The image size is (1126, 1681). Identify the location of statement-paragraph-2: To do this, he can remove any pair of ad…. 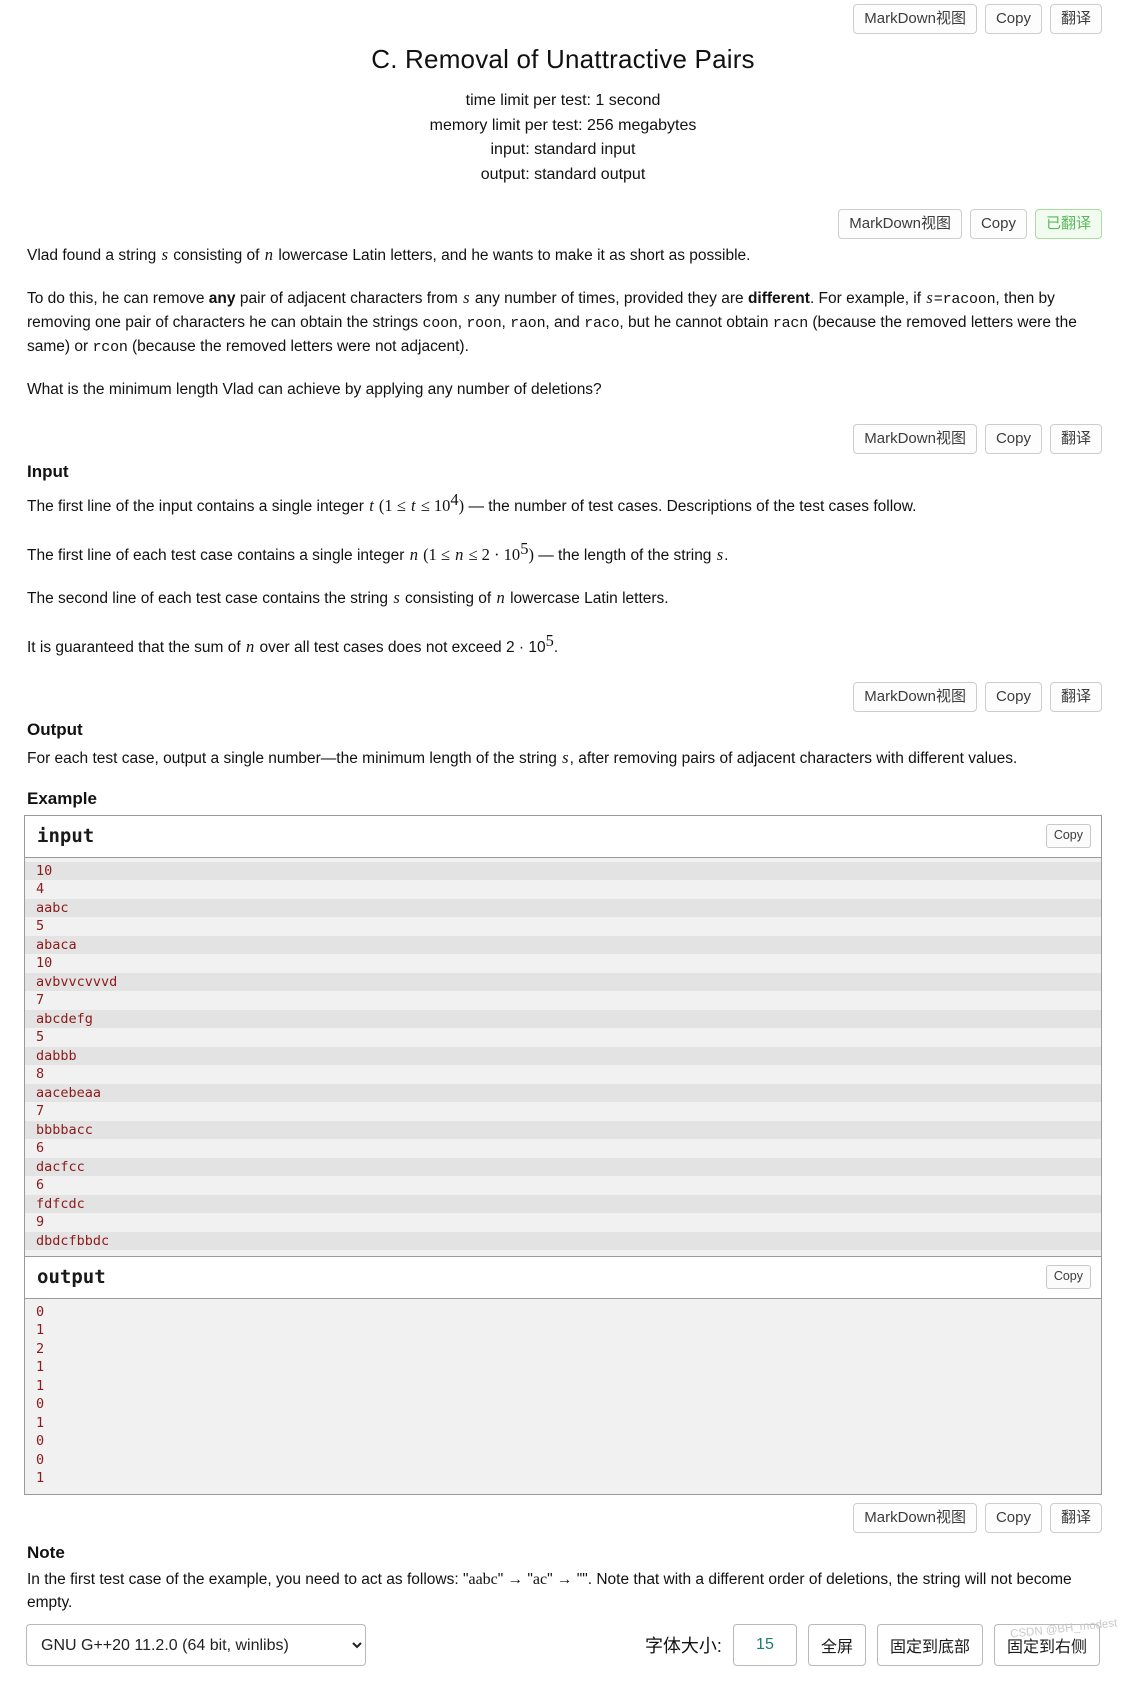
(563, 322).